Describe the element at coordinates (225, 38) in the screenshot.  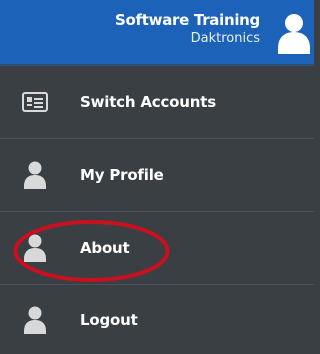
I see `account-organization: Daktronics` at that location.